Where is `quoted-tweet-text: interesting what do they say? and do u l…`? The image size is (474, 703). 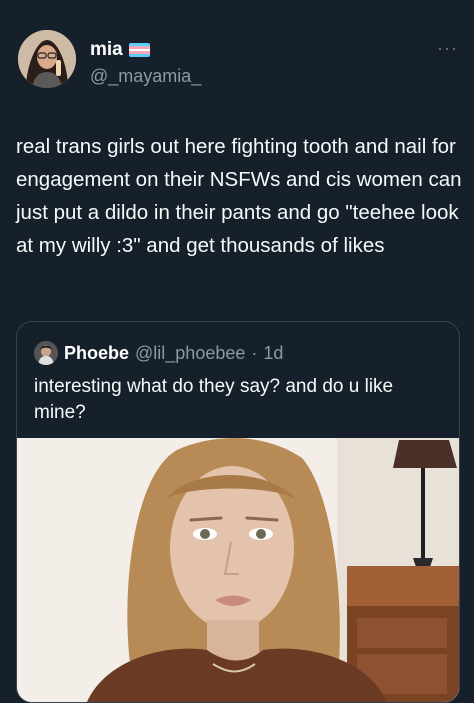
quoted-tweet-text: interesting what do they say? and do u l… is located at coordinates (214, 399).